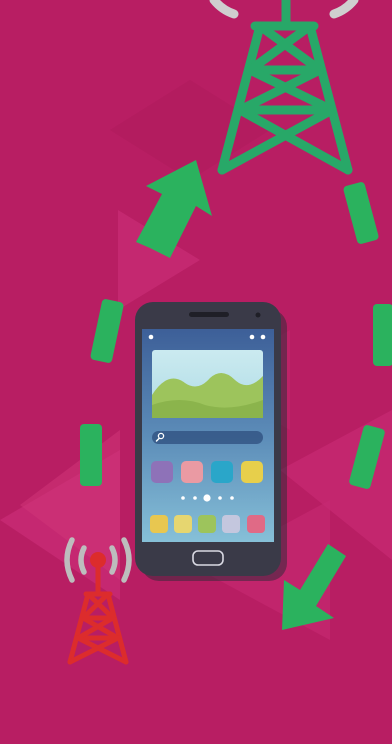 This screenshot has width=392, height=744. I want to click on phone-camera, so click(258, 315).